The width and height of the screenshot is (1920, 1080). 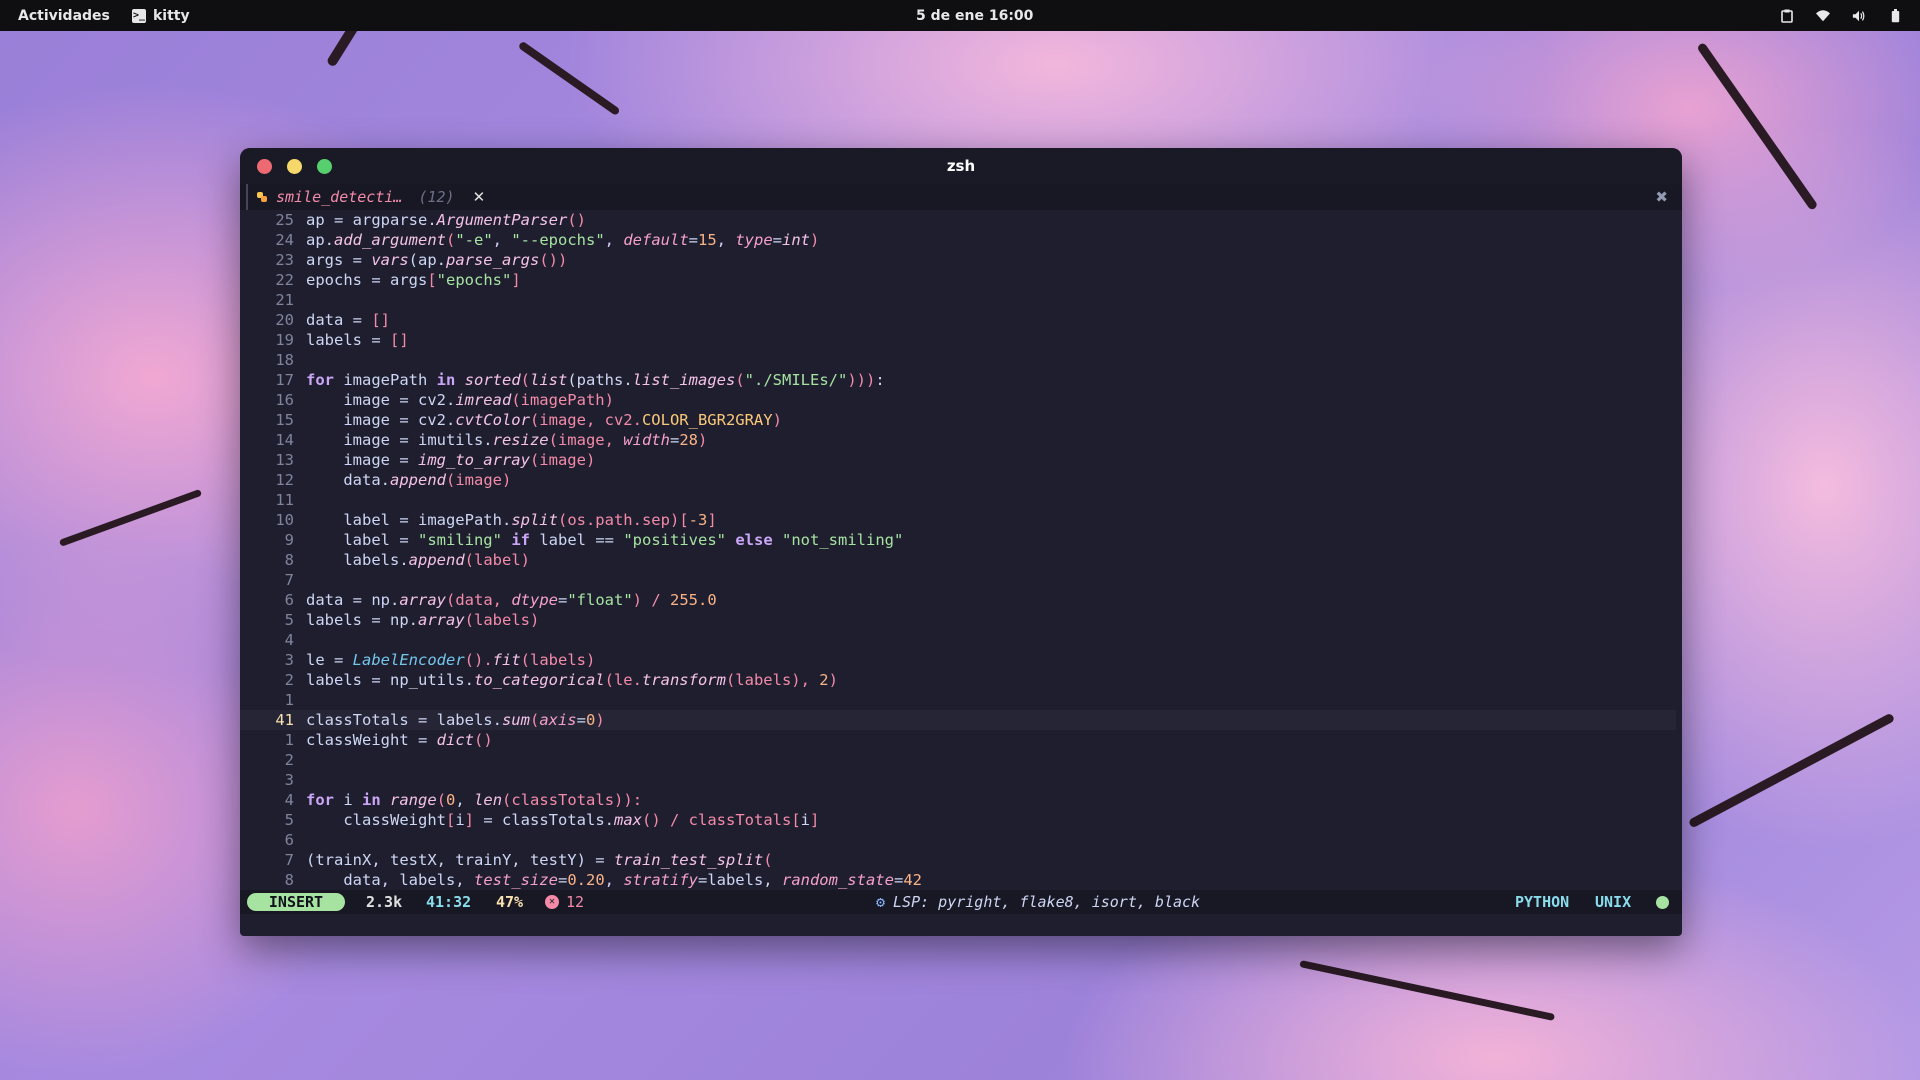 What do you see at coordinates (385, 380) in the screenshot?
I see `code-token: imagePath` at bounding box center [385, 380].